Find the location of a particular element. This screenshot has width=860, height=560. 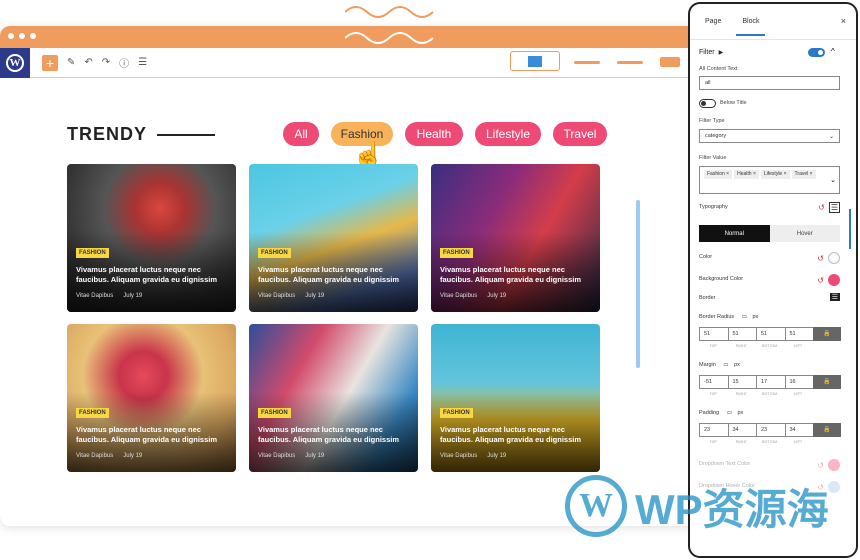

filter-section-header: Filter ▶ is located at coordinates (711, 52).